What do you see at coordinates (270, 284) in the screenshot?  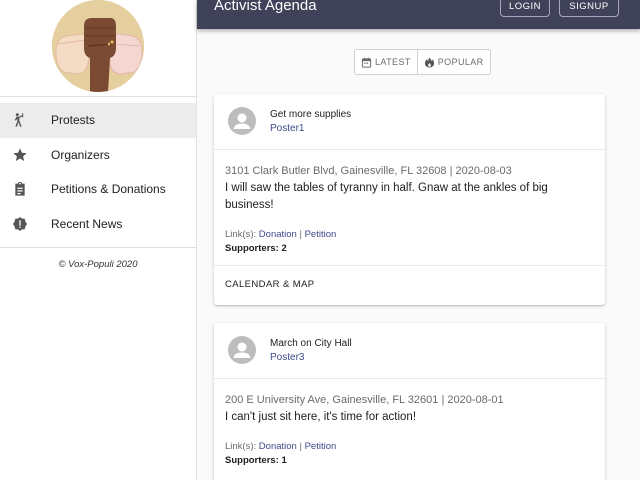 I see `calendar-map-button: CALENDAR & MAP` at bounding box center [270, 284].